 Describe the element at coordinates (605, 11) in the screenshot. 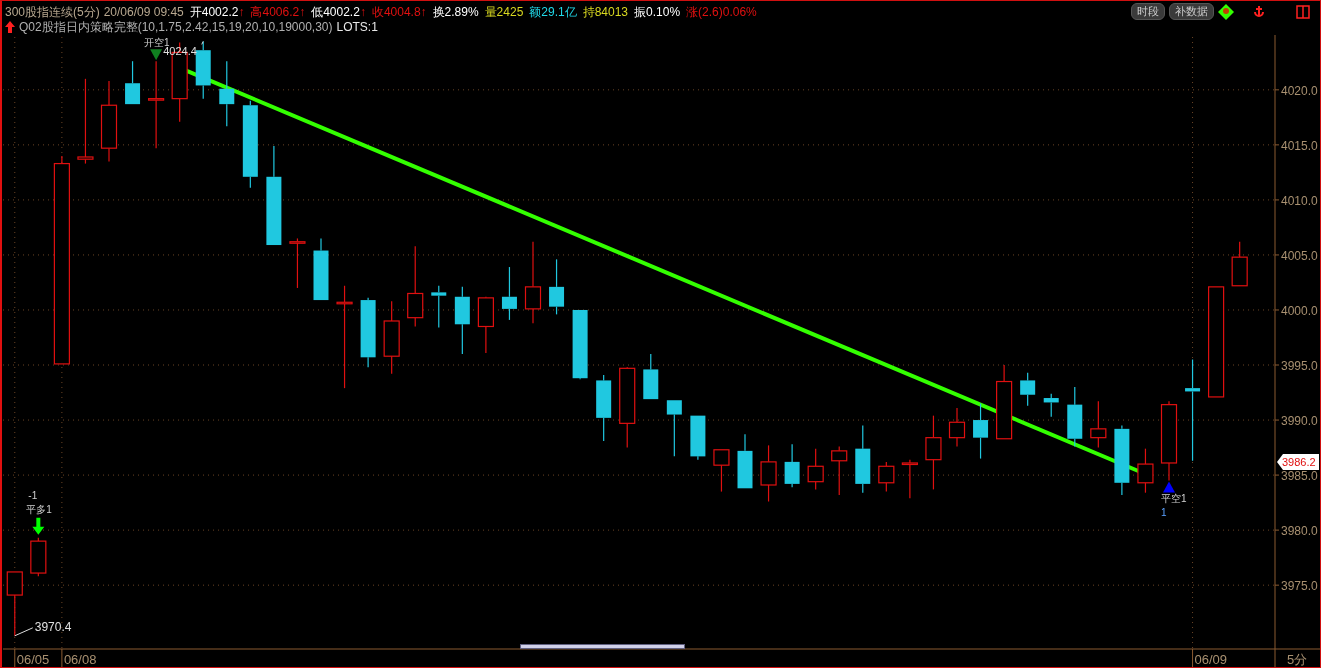

I see `quote-field: 持84013` at that location.